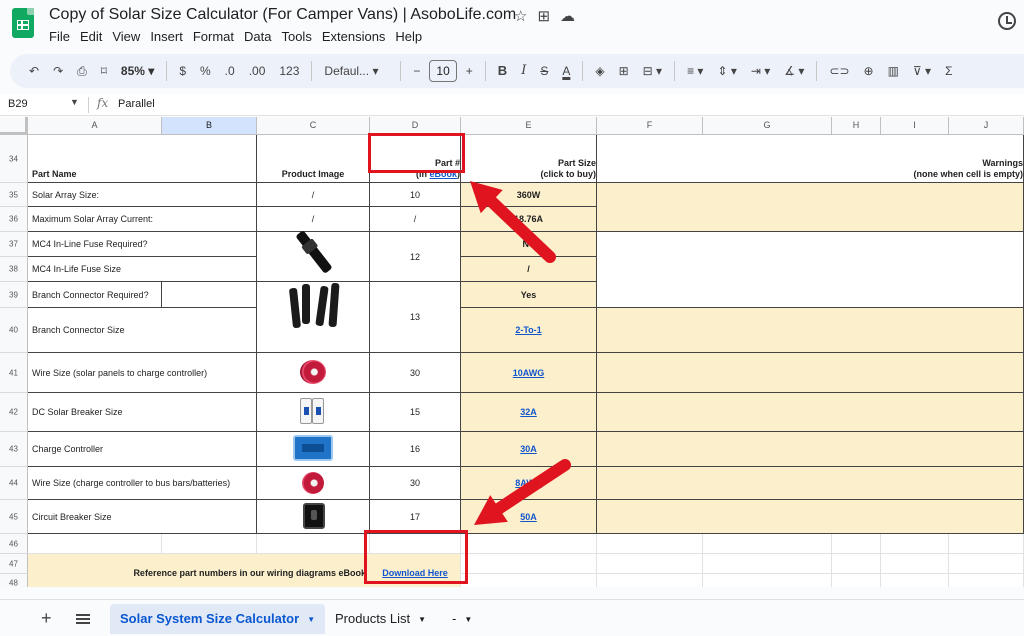 The height and width of the screenshot is (636, 1024). What do you see at coordinates (760, 71) in the screenshot?
I see `text-wrap-icon: ⇥ ▾` at bounding box center [760, 71].